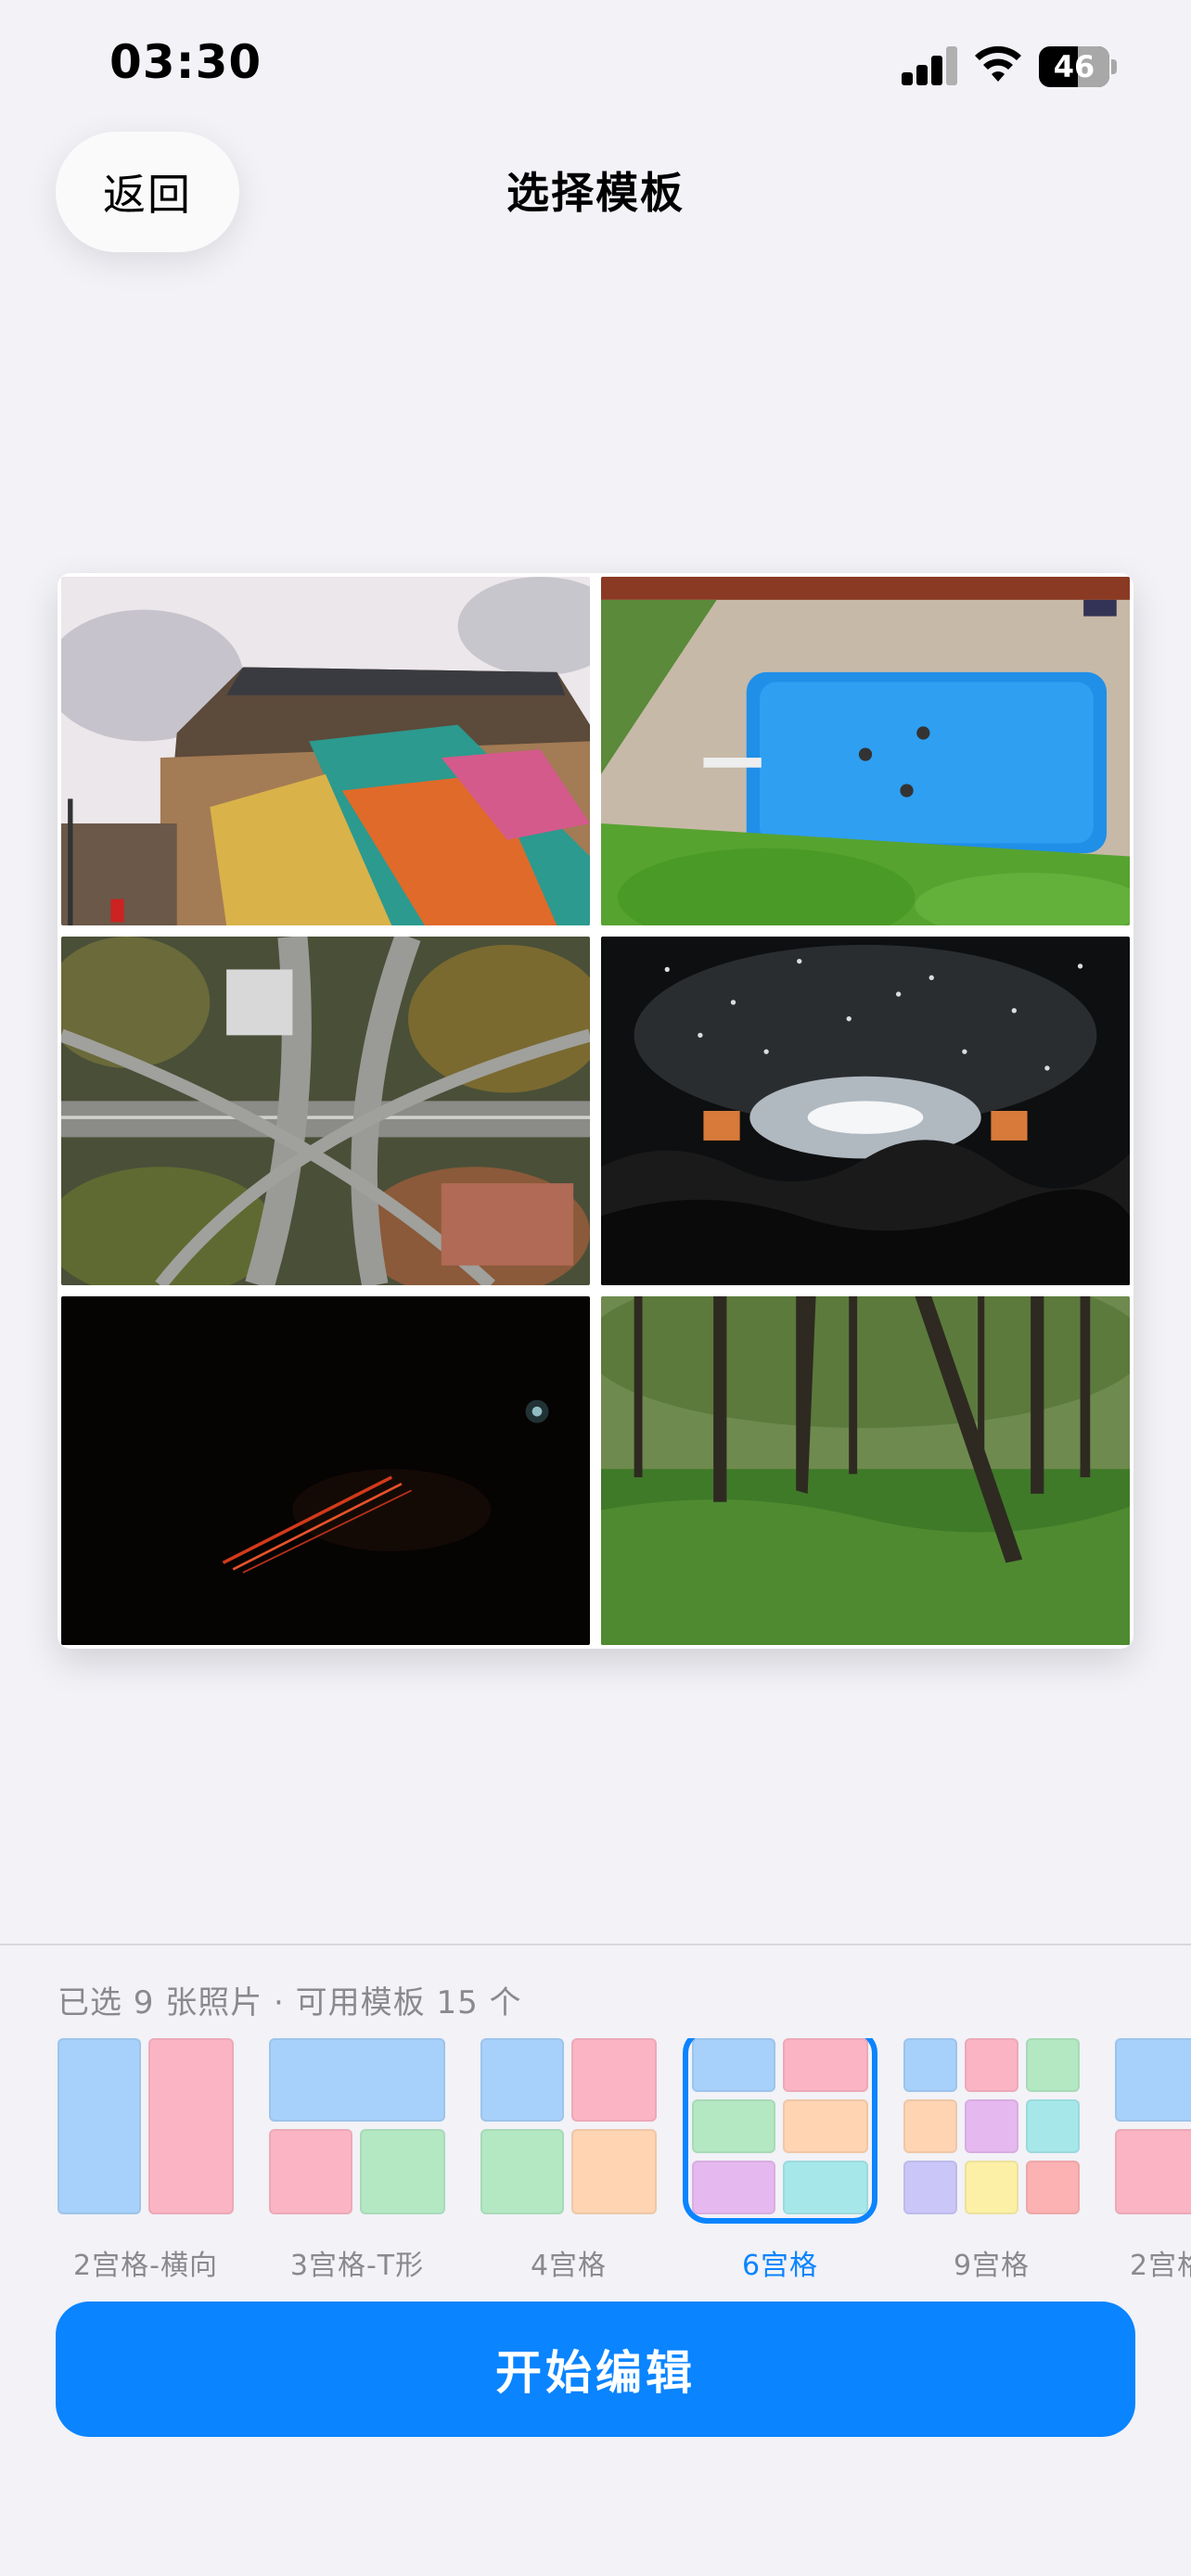 This screenshot has width=1191, height=2576. What do you see at coordinates (595, 1944) in the screenshot?
I see `divider` at bounding box center [595, 1944].